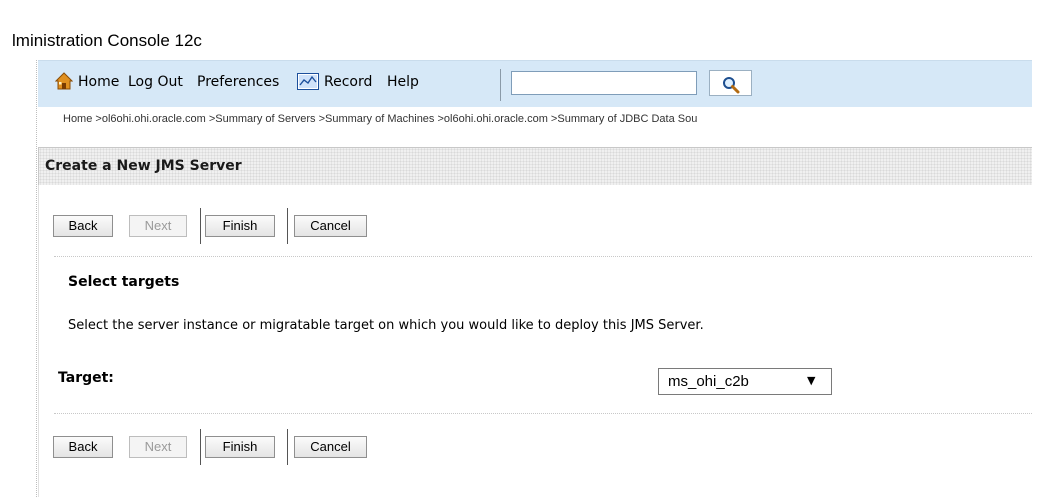 The width and height of the screenshot is (1042, 497). Describe the element at coordinates (155, 82) in the screenshot. I see `logout-link: Log Out` at that location.